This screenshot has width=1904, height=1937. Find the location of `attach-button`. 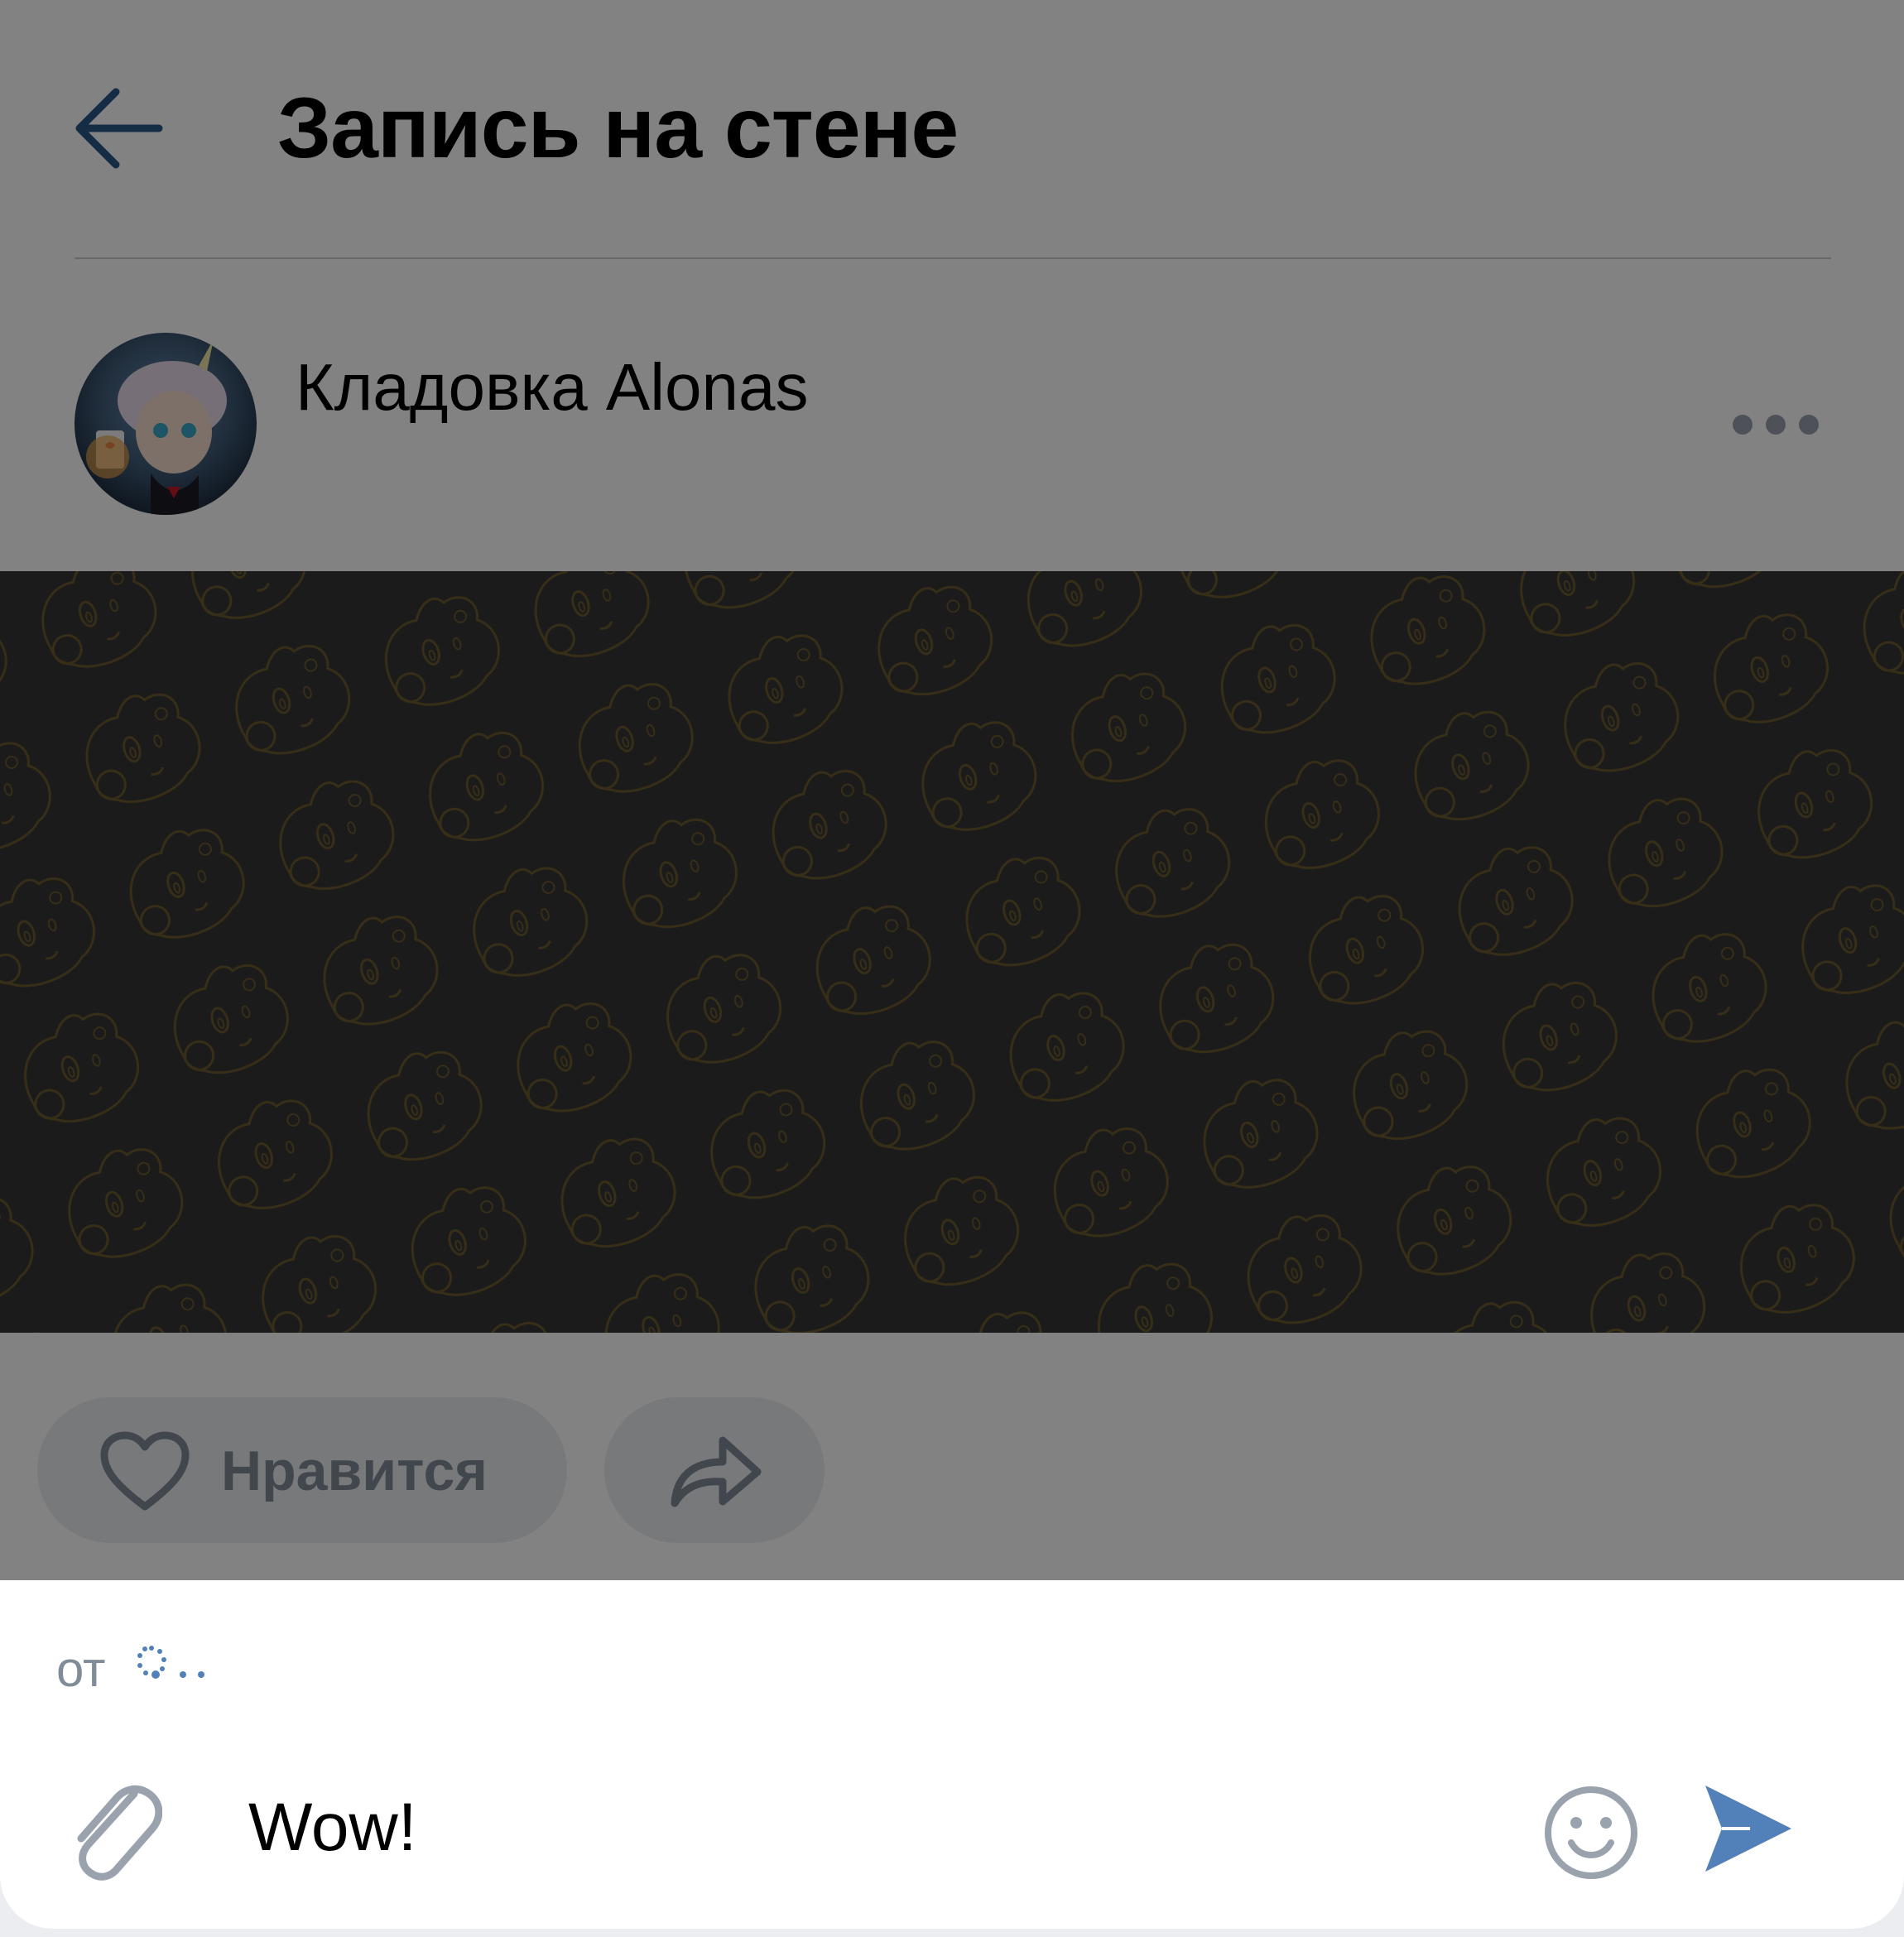

attach-button is located at coordinates (113, 1827).